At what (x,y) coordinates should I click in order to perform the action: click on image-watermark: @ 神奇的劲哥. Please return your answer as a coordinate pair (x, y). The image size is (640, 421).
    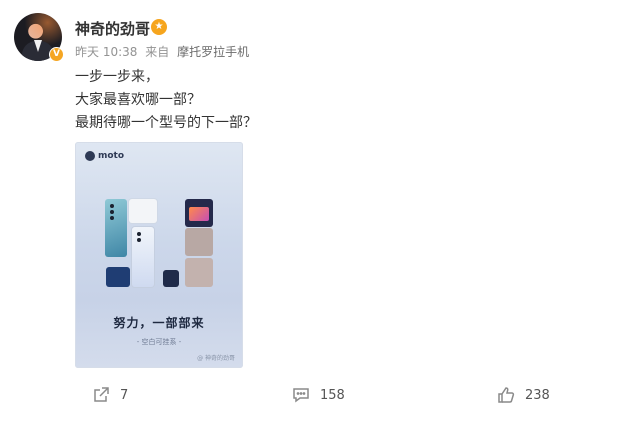
    Looking at the image, I should click on (216, 358).